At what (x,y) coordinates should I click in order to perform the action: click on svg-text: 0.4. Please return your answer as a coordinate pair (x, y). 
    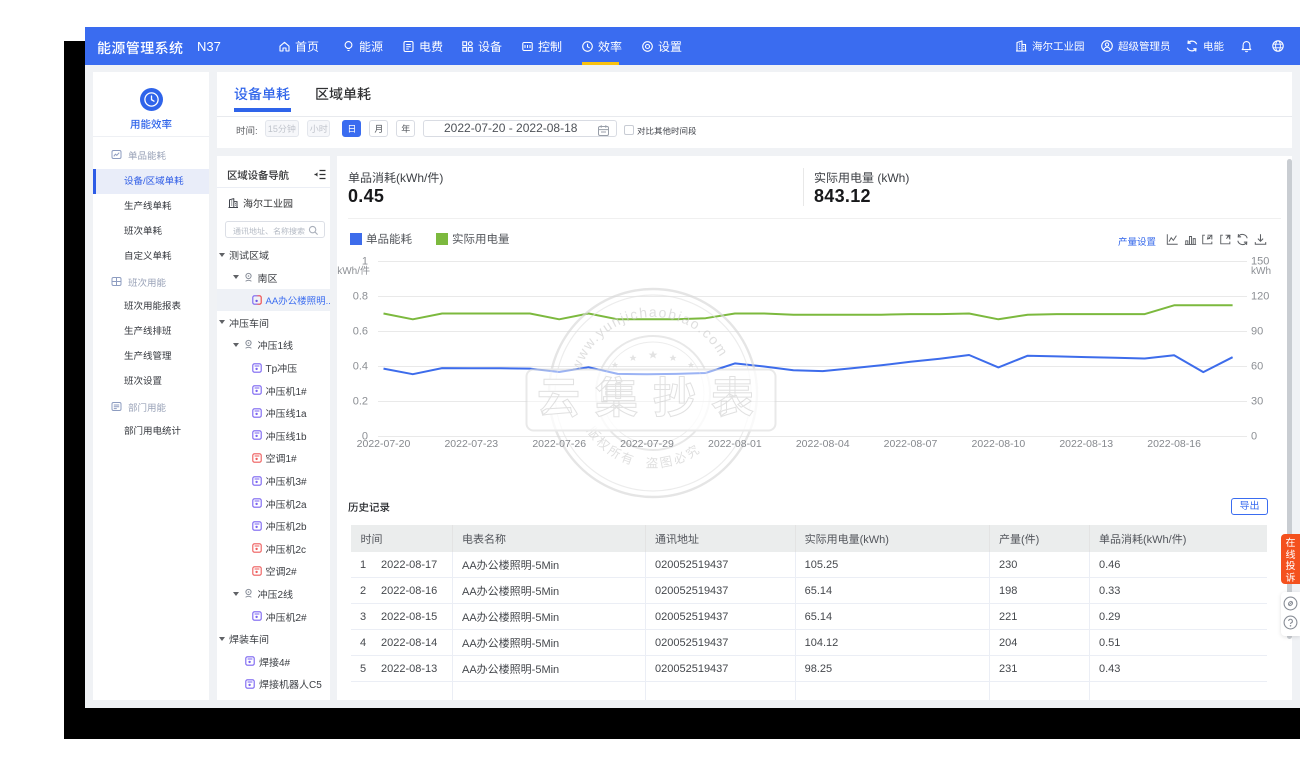
    Looking at the image, I should click on (360, 367).